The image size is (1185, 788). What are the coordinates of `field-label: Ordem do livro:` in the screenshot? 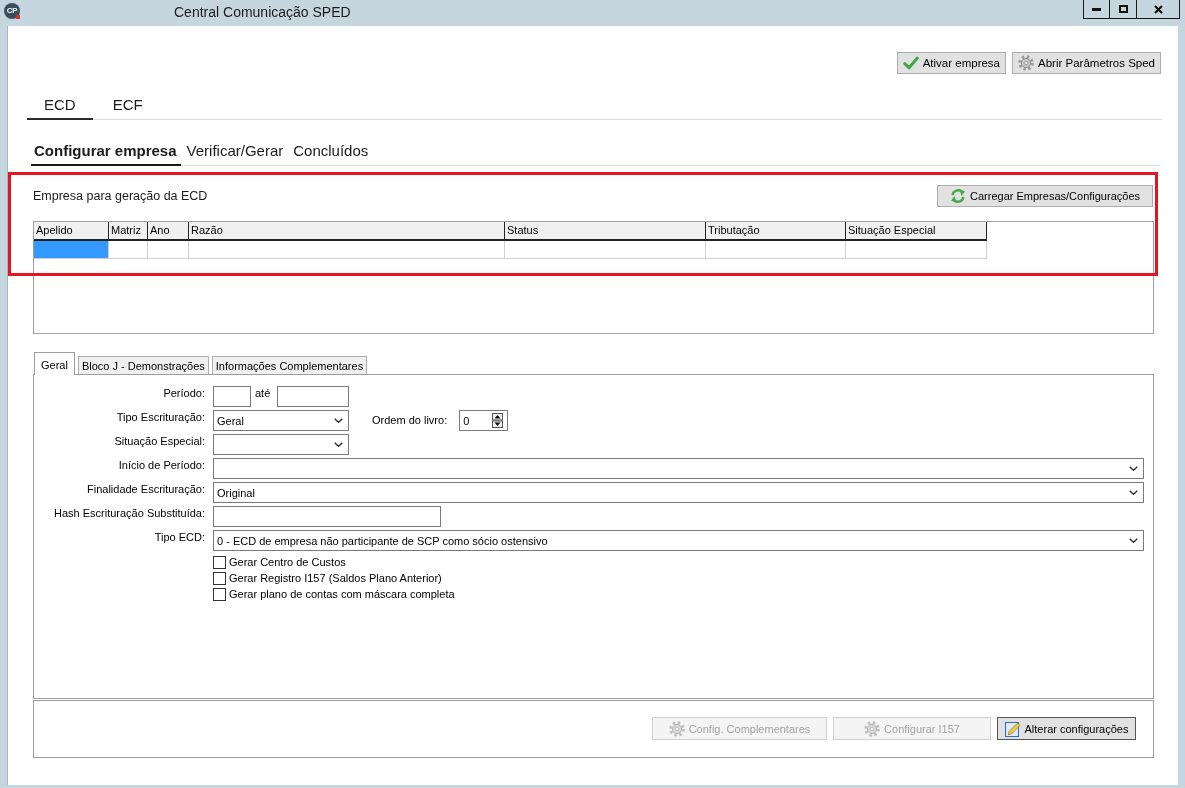 It's located at (410, 420).